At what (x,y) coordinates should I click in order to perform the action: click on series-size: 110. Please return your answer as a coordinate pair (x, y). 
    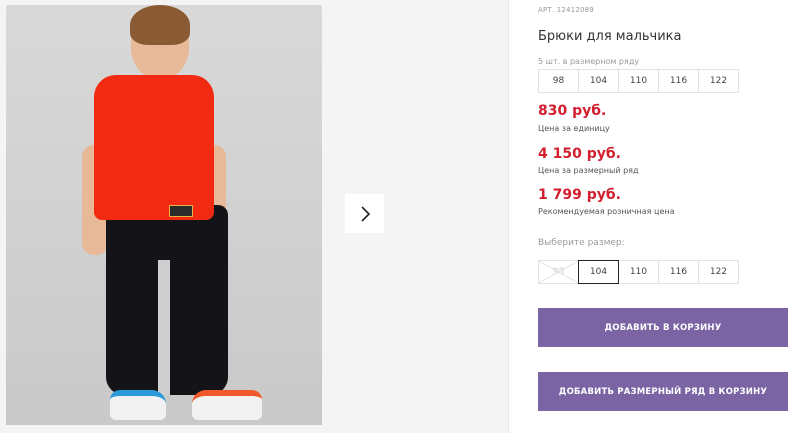
    Looking at the image, I should click on (638, 81).